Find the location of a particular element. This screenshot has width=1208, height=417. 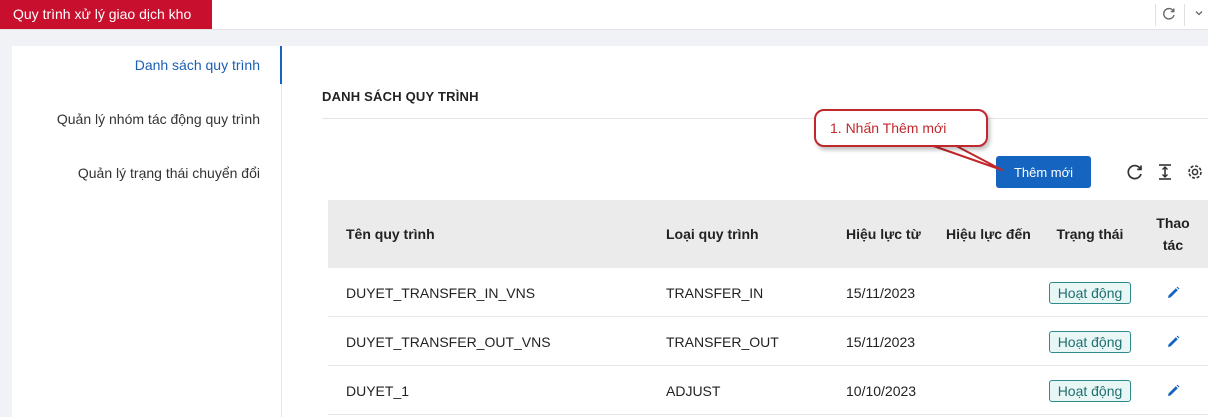

column-header-name: Tên quy trình is located at coordinates (496, 234).